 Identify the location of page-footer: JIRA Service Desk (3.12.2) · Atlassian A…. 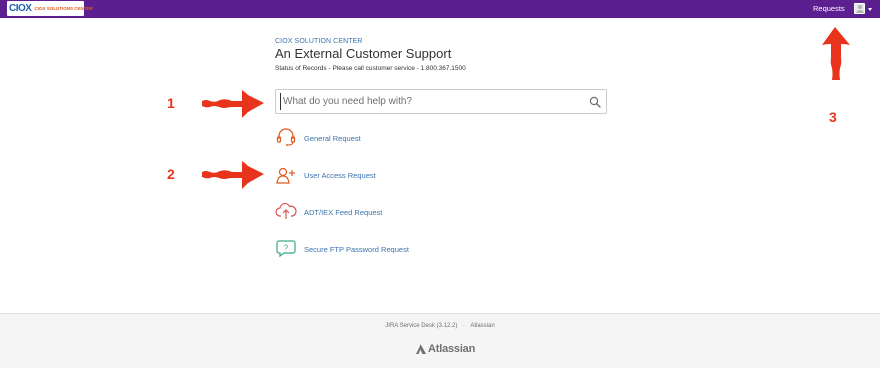
(440, 340).